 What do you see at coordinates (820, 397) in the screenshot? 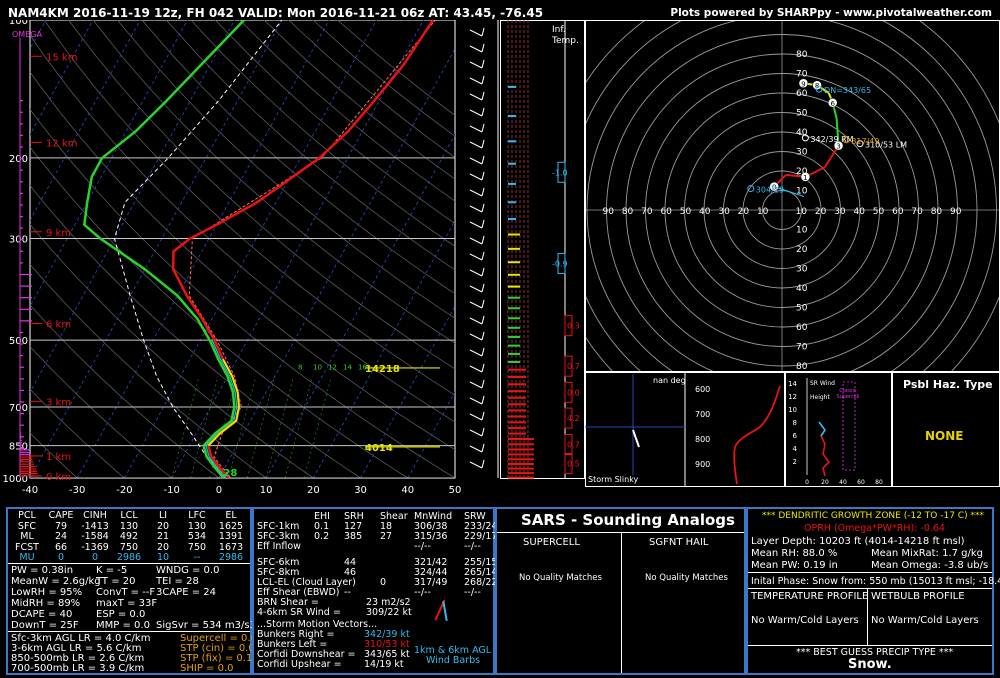
I see `sr-wind-legend: Height` at bounding box center [820, 397].